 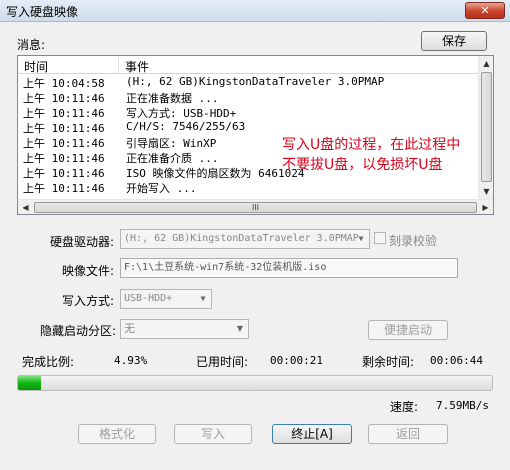 What do you see at coordinates (312, 434) in the screenshot?
I see `abort-button: 终止[A]` at bounding box center [312, 434].